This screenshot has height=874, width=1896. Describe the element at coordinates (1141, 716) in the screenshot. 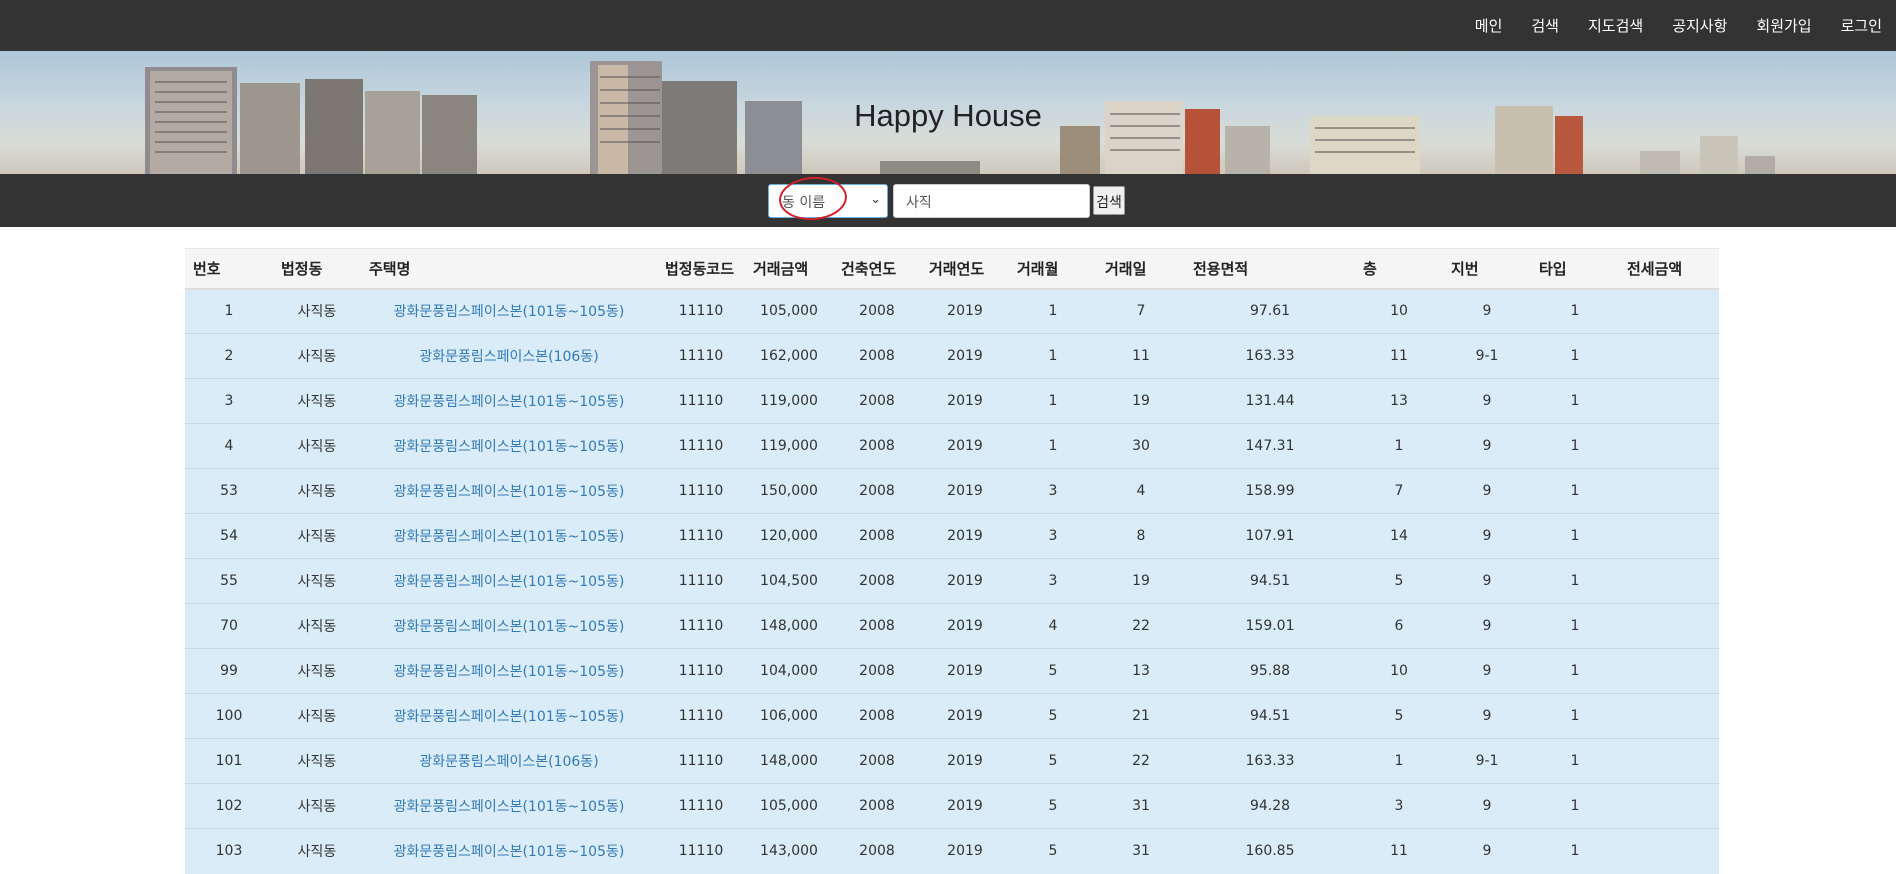

I see `table-cell-col-deal-day: 21` at that location.